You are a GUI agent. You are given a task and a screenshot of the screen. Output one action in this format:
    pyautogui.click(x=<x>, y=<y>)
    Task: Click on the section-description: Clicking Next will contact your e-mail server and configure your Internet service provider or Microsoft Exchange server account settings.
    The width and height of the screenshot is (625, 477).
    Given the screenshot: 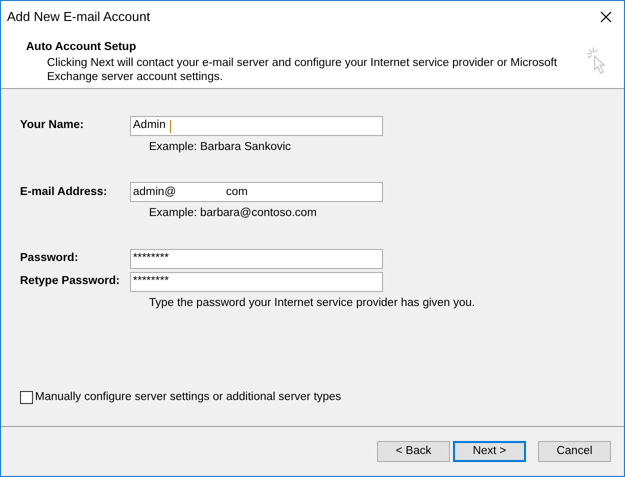 What is the action you would take?
    pyautogui.click(x=302, y=70)
    